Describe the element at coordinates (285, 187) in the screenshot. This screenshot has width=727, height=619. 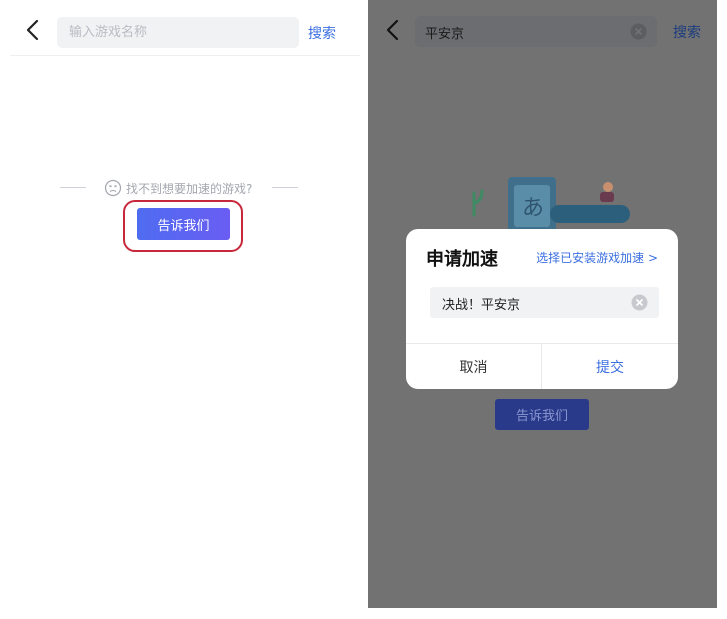
I see `divider-right` at that location.